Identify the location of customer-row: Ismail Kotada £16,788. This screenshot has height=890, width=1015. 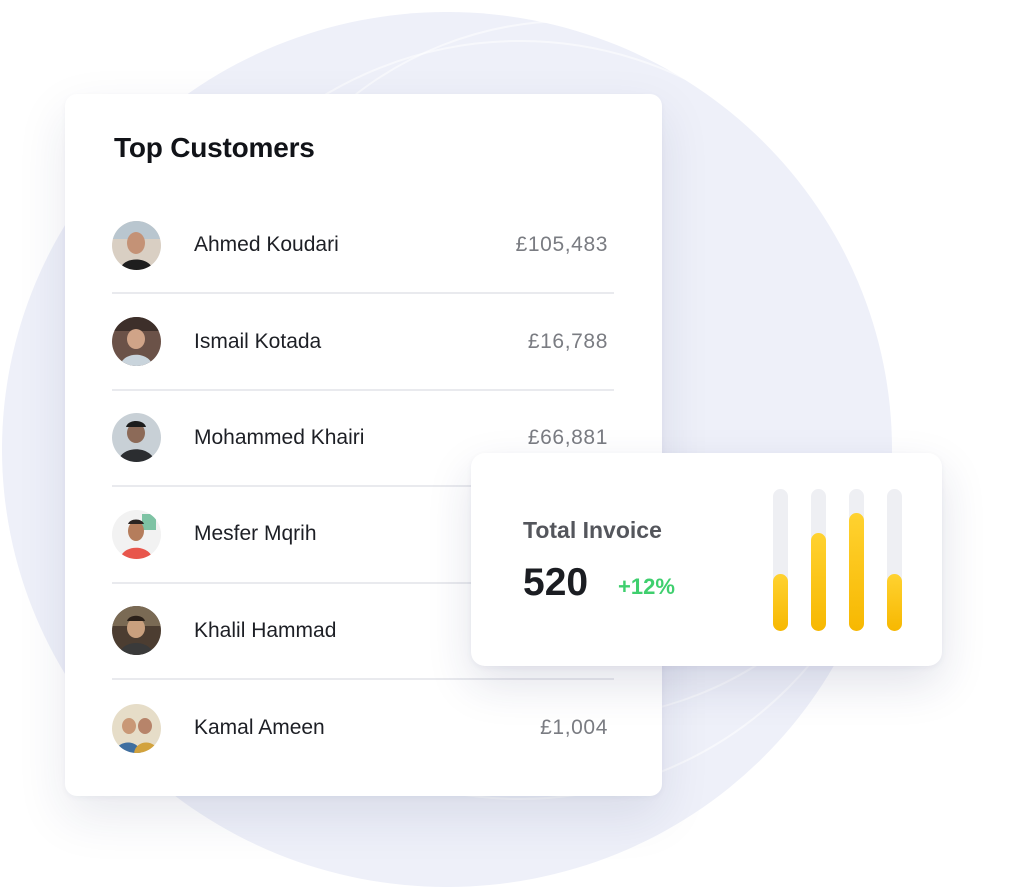
(363, 342).